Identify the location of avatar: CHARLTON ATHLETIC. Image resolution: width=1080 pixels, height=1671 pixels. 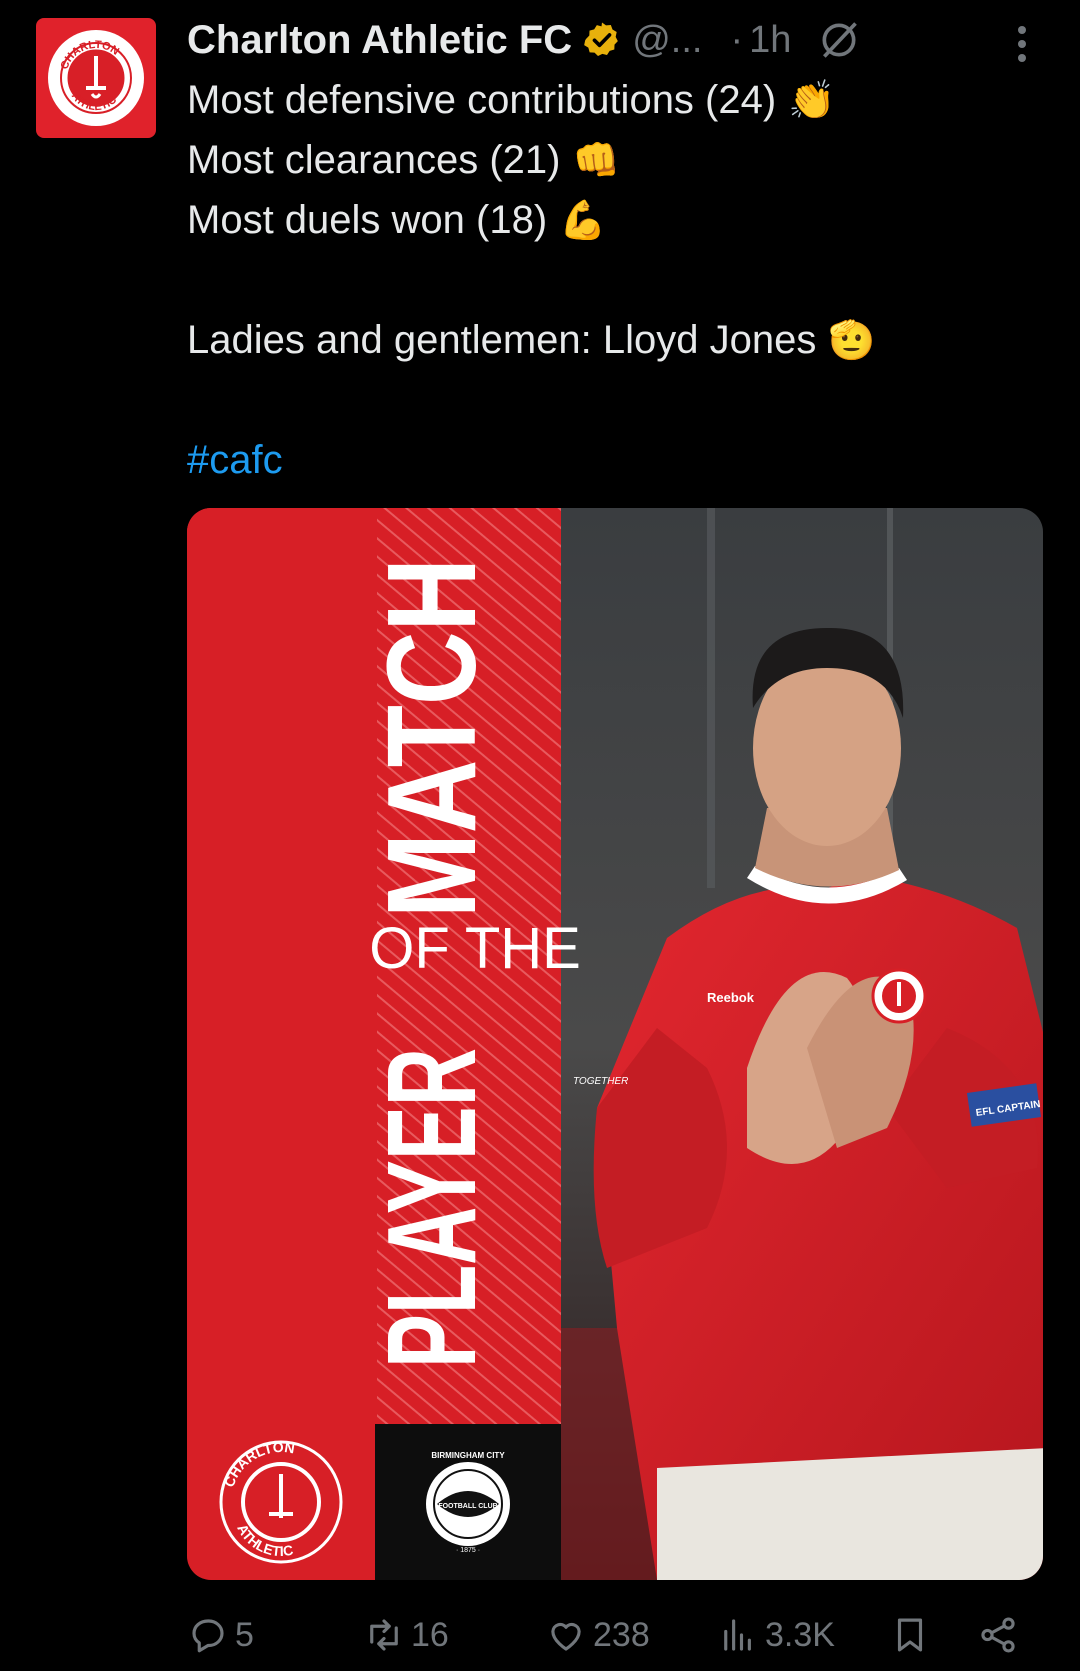
(96, 78).